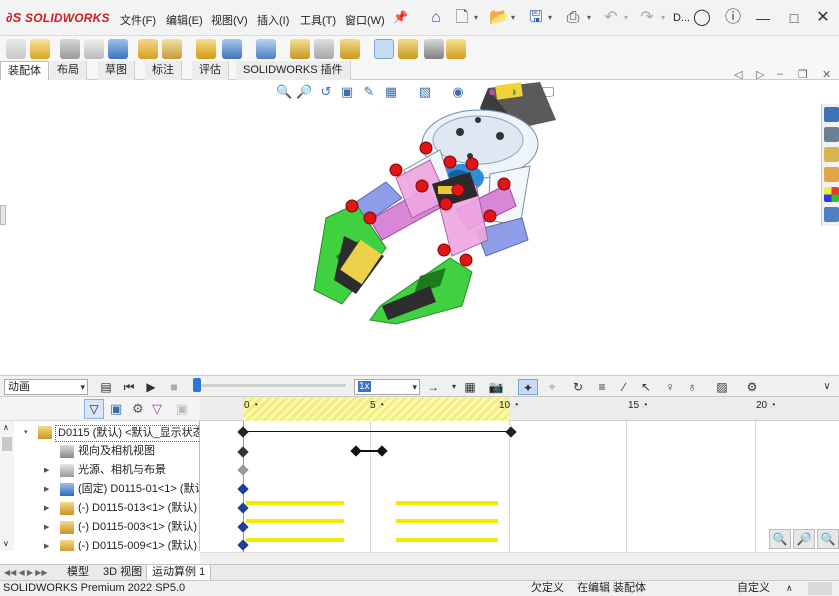 Image resolution: width=839 pixels, height=596 pixels. What do you see at coordinates (760, 74) in the screenshot?
I see `next-pane-icon: ▷` at bounding box center [760, 74].